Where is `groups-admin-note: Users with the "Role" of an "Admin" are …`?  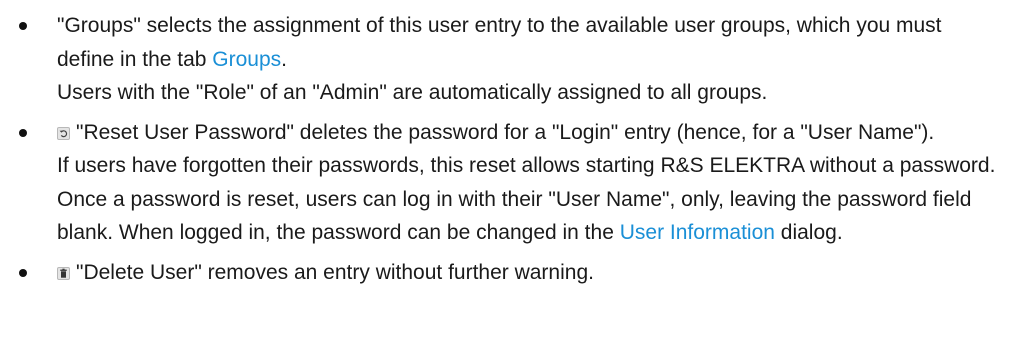
groups-admin-note: Users with the "Role" of an "Admin" are … is located at coordinates (412, 92).